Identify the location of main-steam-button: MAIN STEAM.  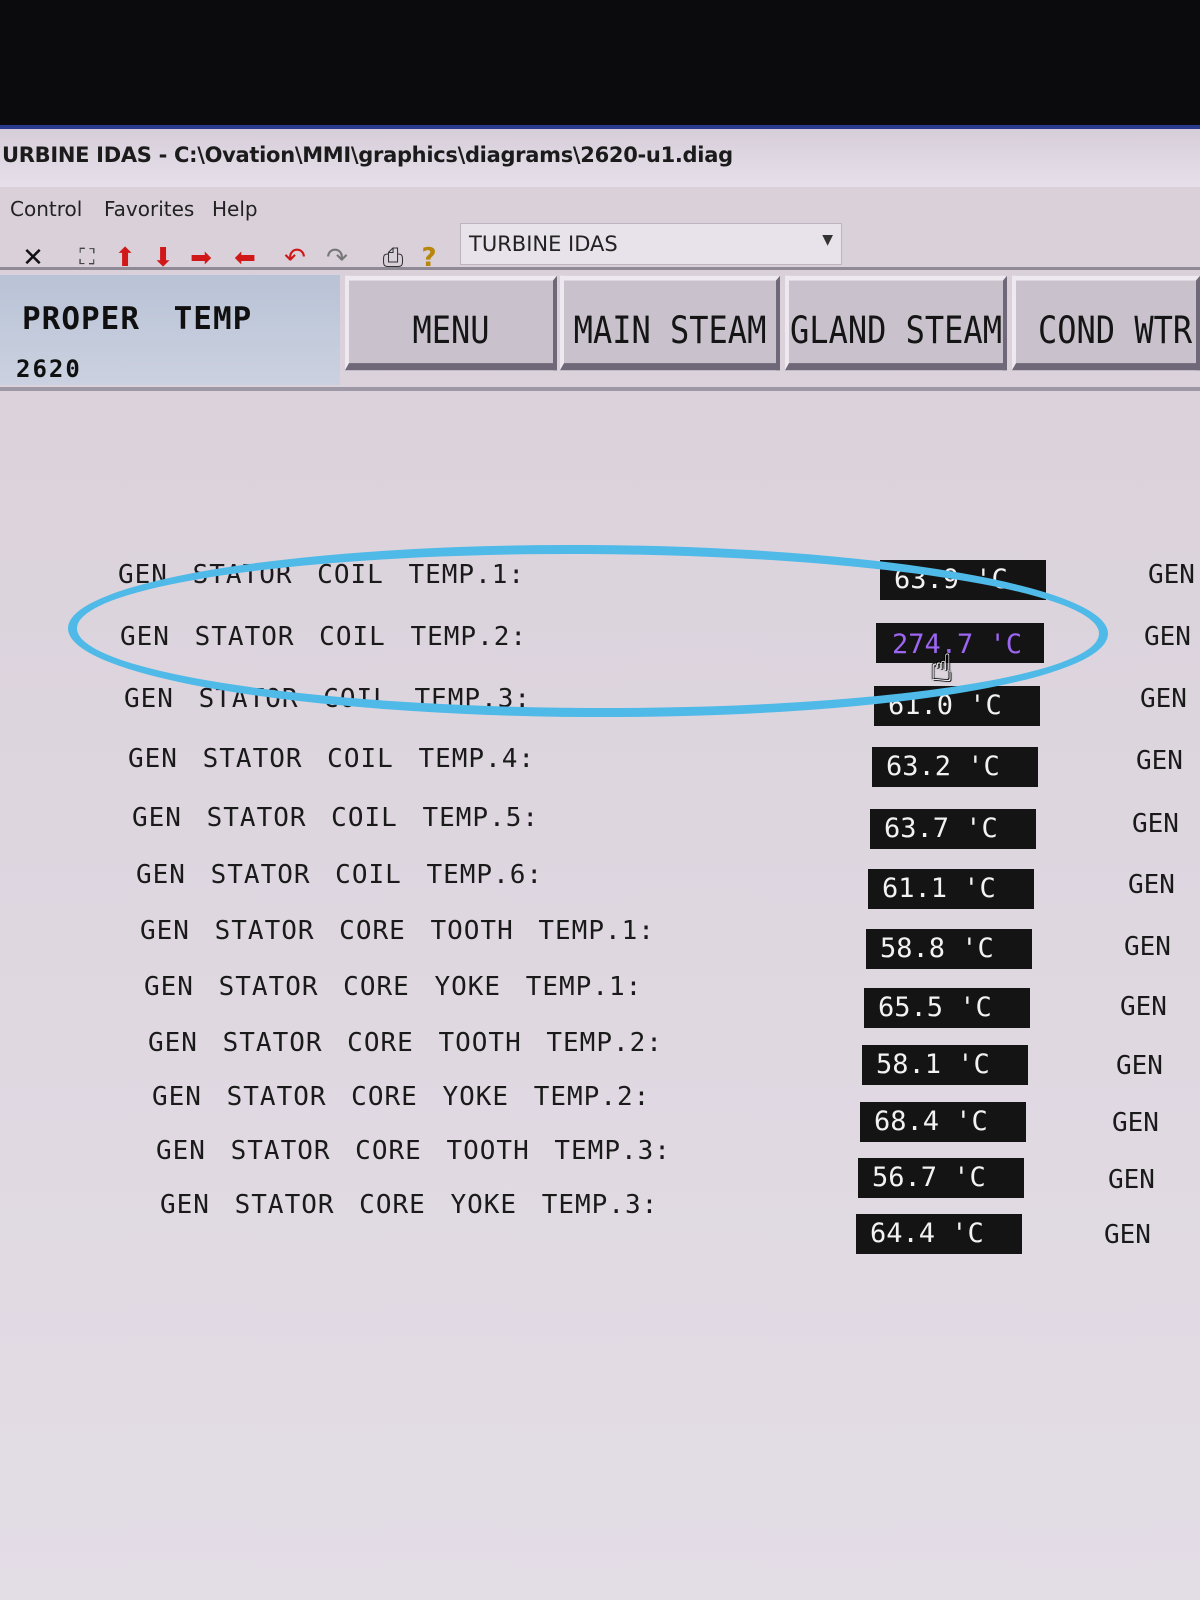
(670, 323).